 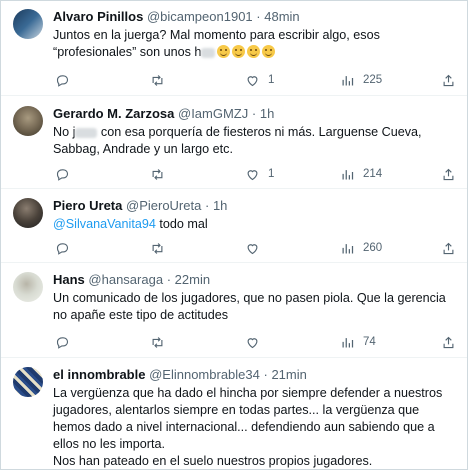 I want to click on tweet-actions: 260, so click(x=255, y=248).